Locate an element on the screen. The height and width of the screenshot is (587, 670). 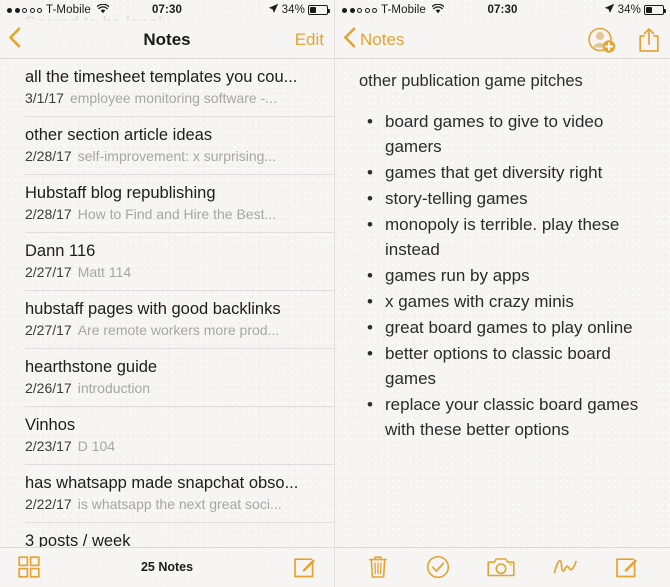
note-bullet: better options to classic board games is located at coordinates (507, 366).